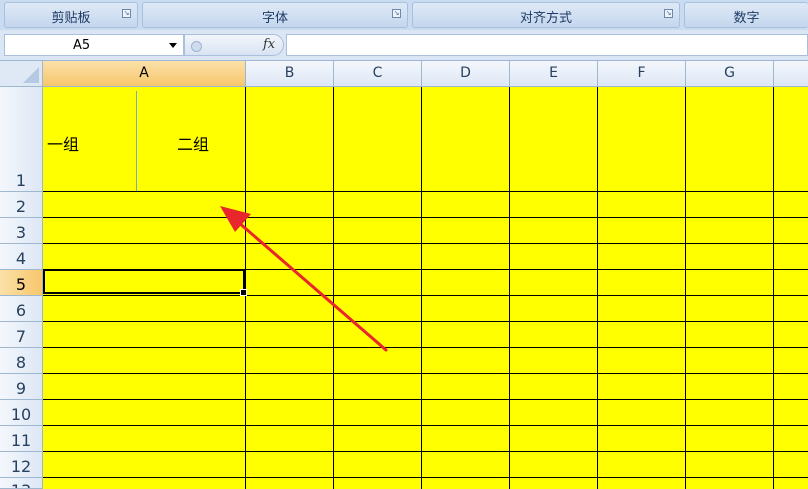  I want to click on insert-function-button: fx, so click(269, 44).